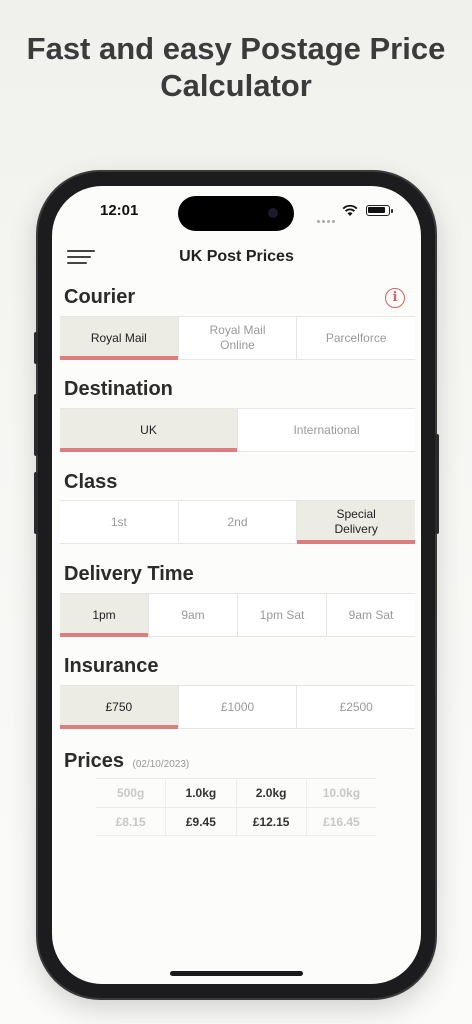  I want to click on weight-cell: 500g, so click(131, 793).